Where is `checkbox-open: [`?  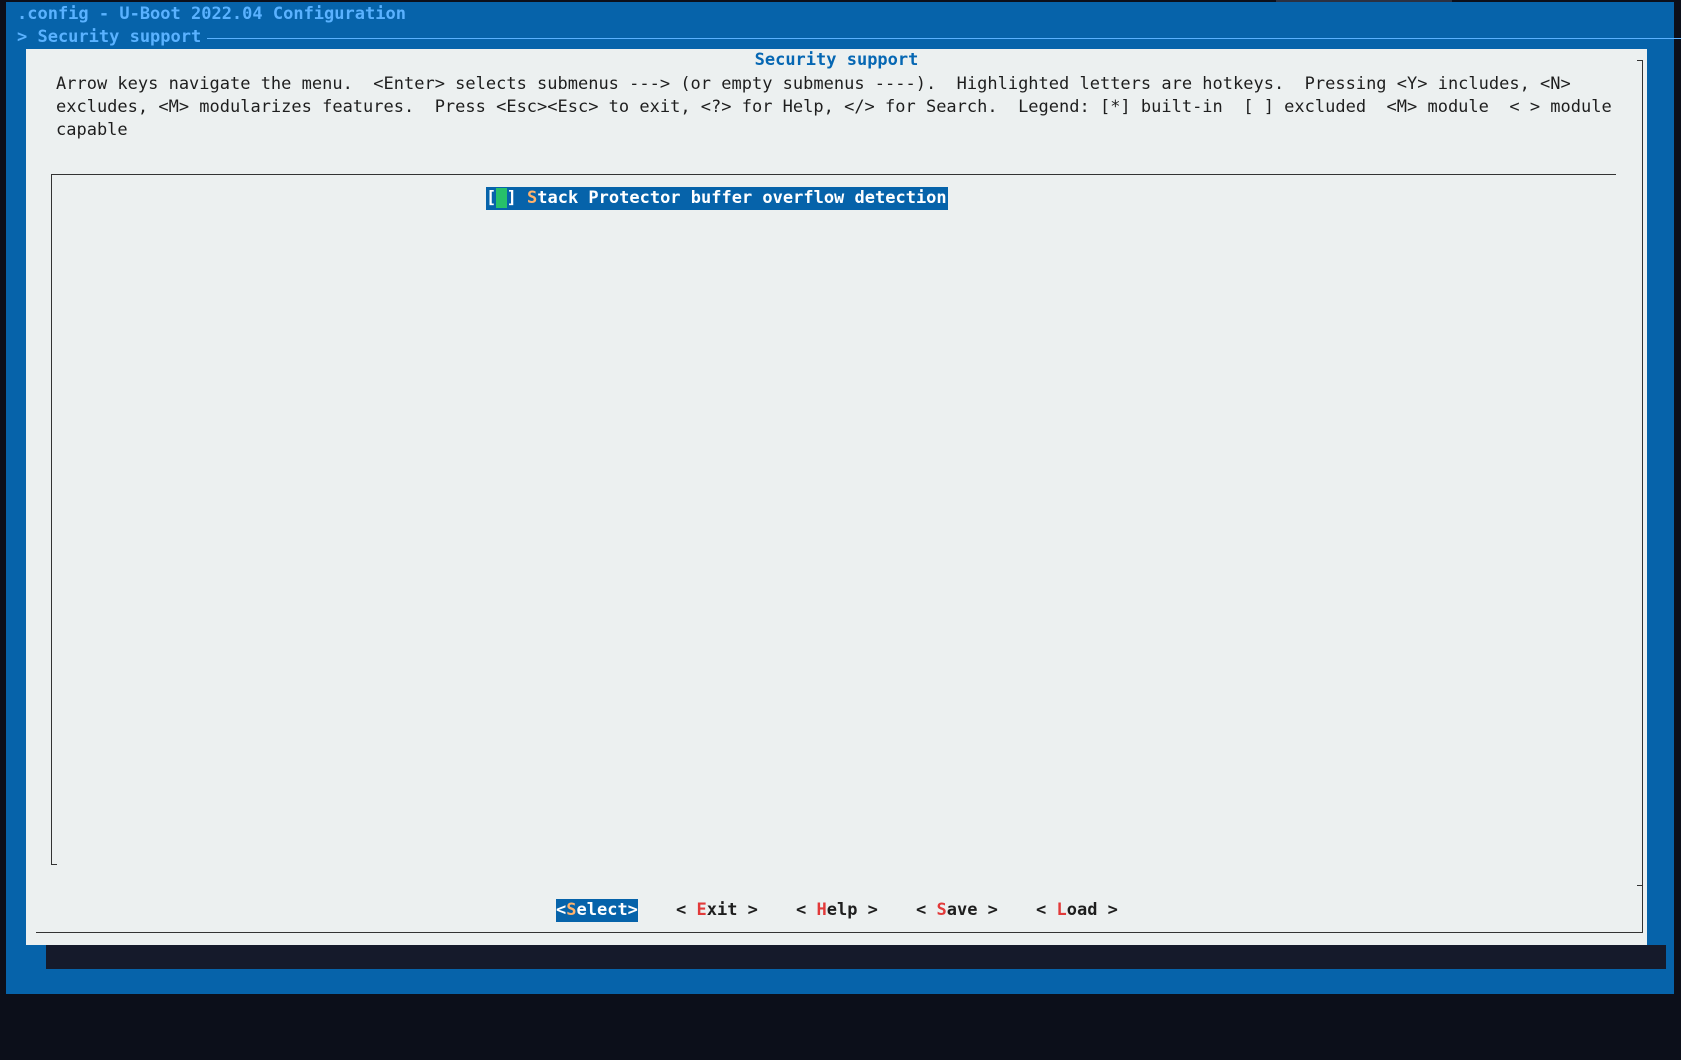 checkbox-open: [ is located at coordinates (491, 198).